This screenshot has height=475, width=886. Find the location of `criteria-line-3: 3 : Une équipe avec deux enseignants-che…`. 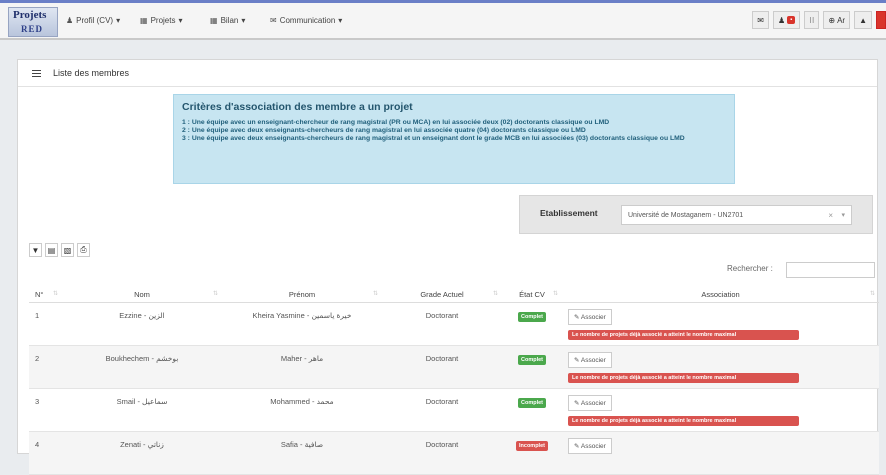

criteria-line-3: 3 : Une équipe avec deux enseignants-che… is located at coordinates (433, 138).